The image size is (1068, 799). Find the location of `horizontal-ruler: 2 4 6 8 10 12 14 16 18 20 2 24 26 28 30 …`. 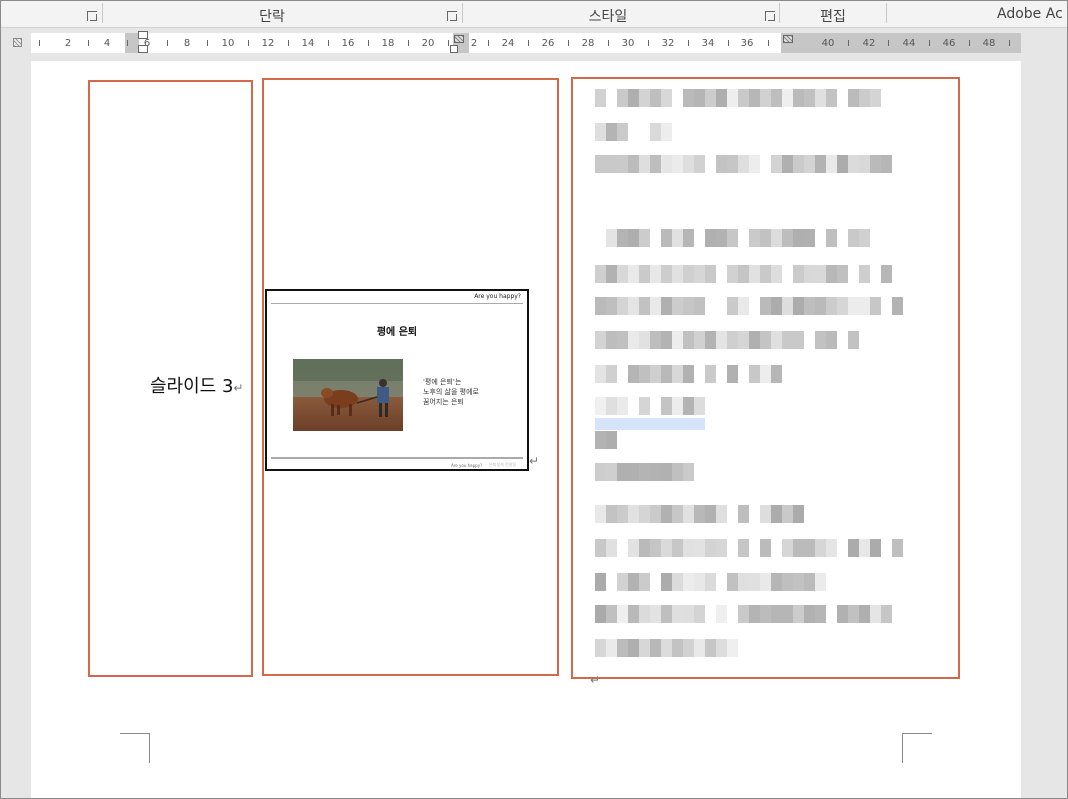

horizontal-ruler: 2 4 6 8 10 12 14 16 18 20 2 24 26 28 30 … is located at coordinates (526, 42).